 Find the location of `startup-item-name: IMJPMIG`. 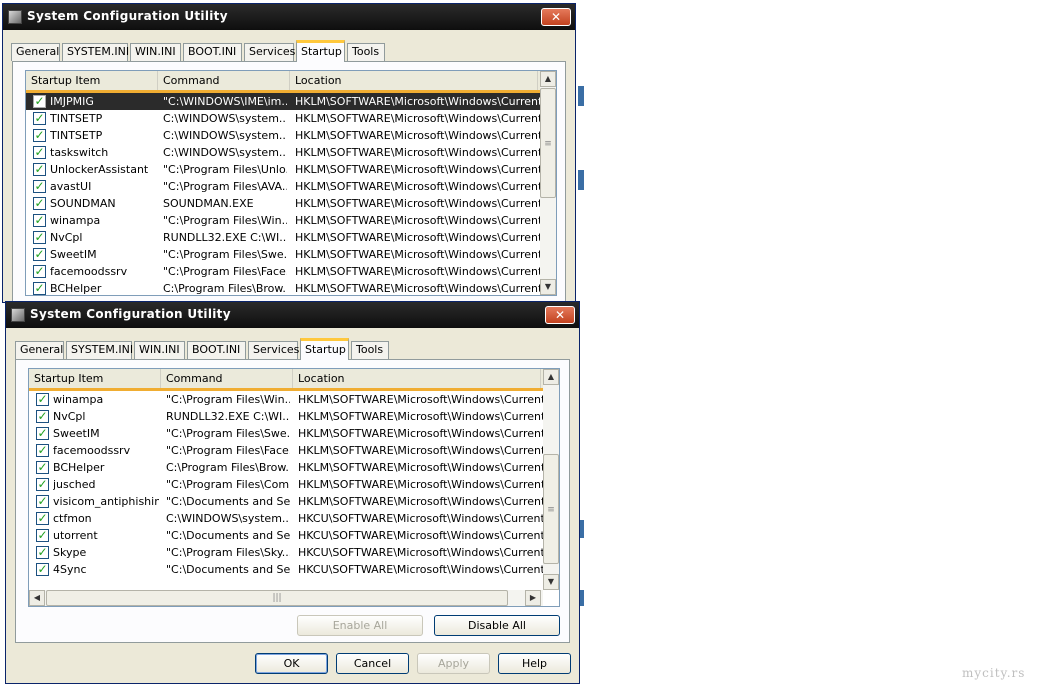

startup-item-name: IMJPMIG is located at coordinates (72, 101).